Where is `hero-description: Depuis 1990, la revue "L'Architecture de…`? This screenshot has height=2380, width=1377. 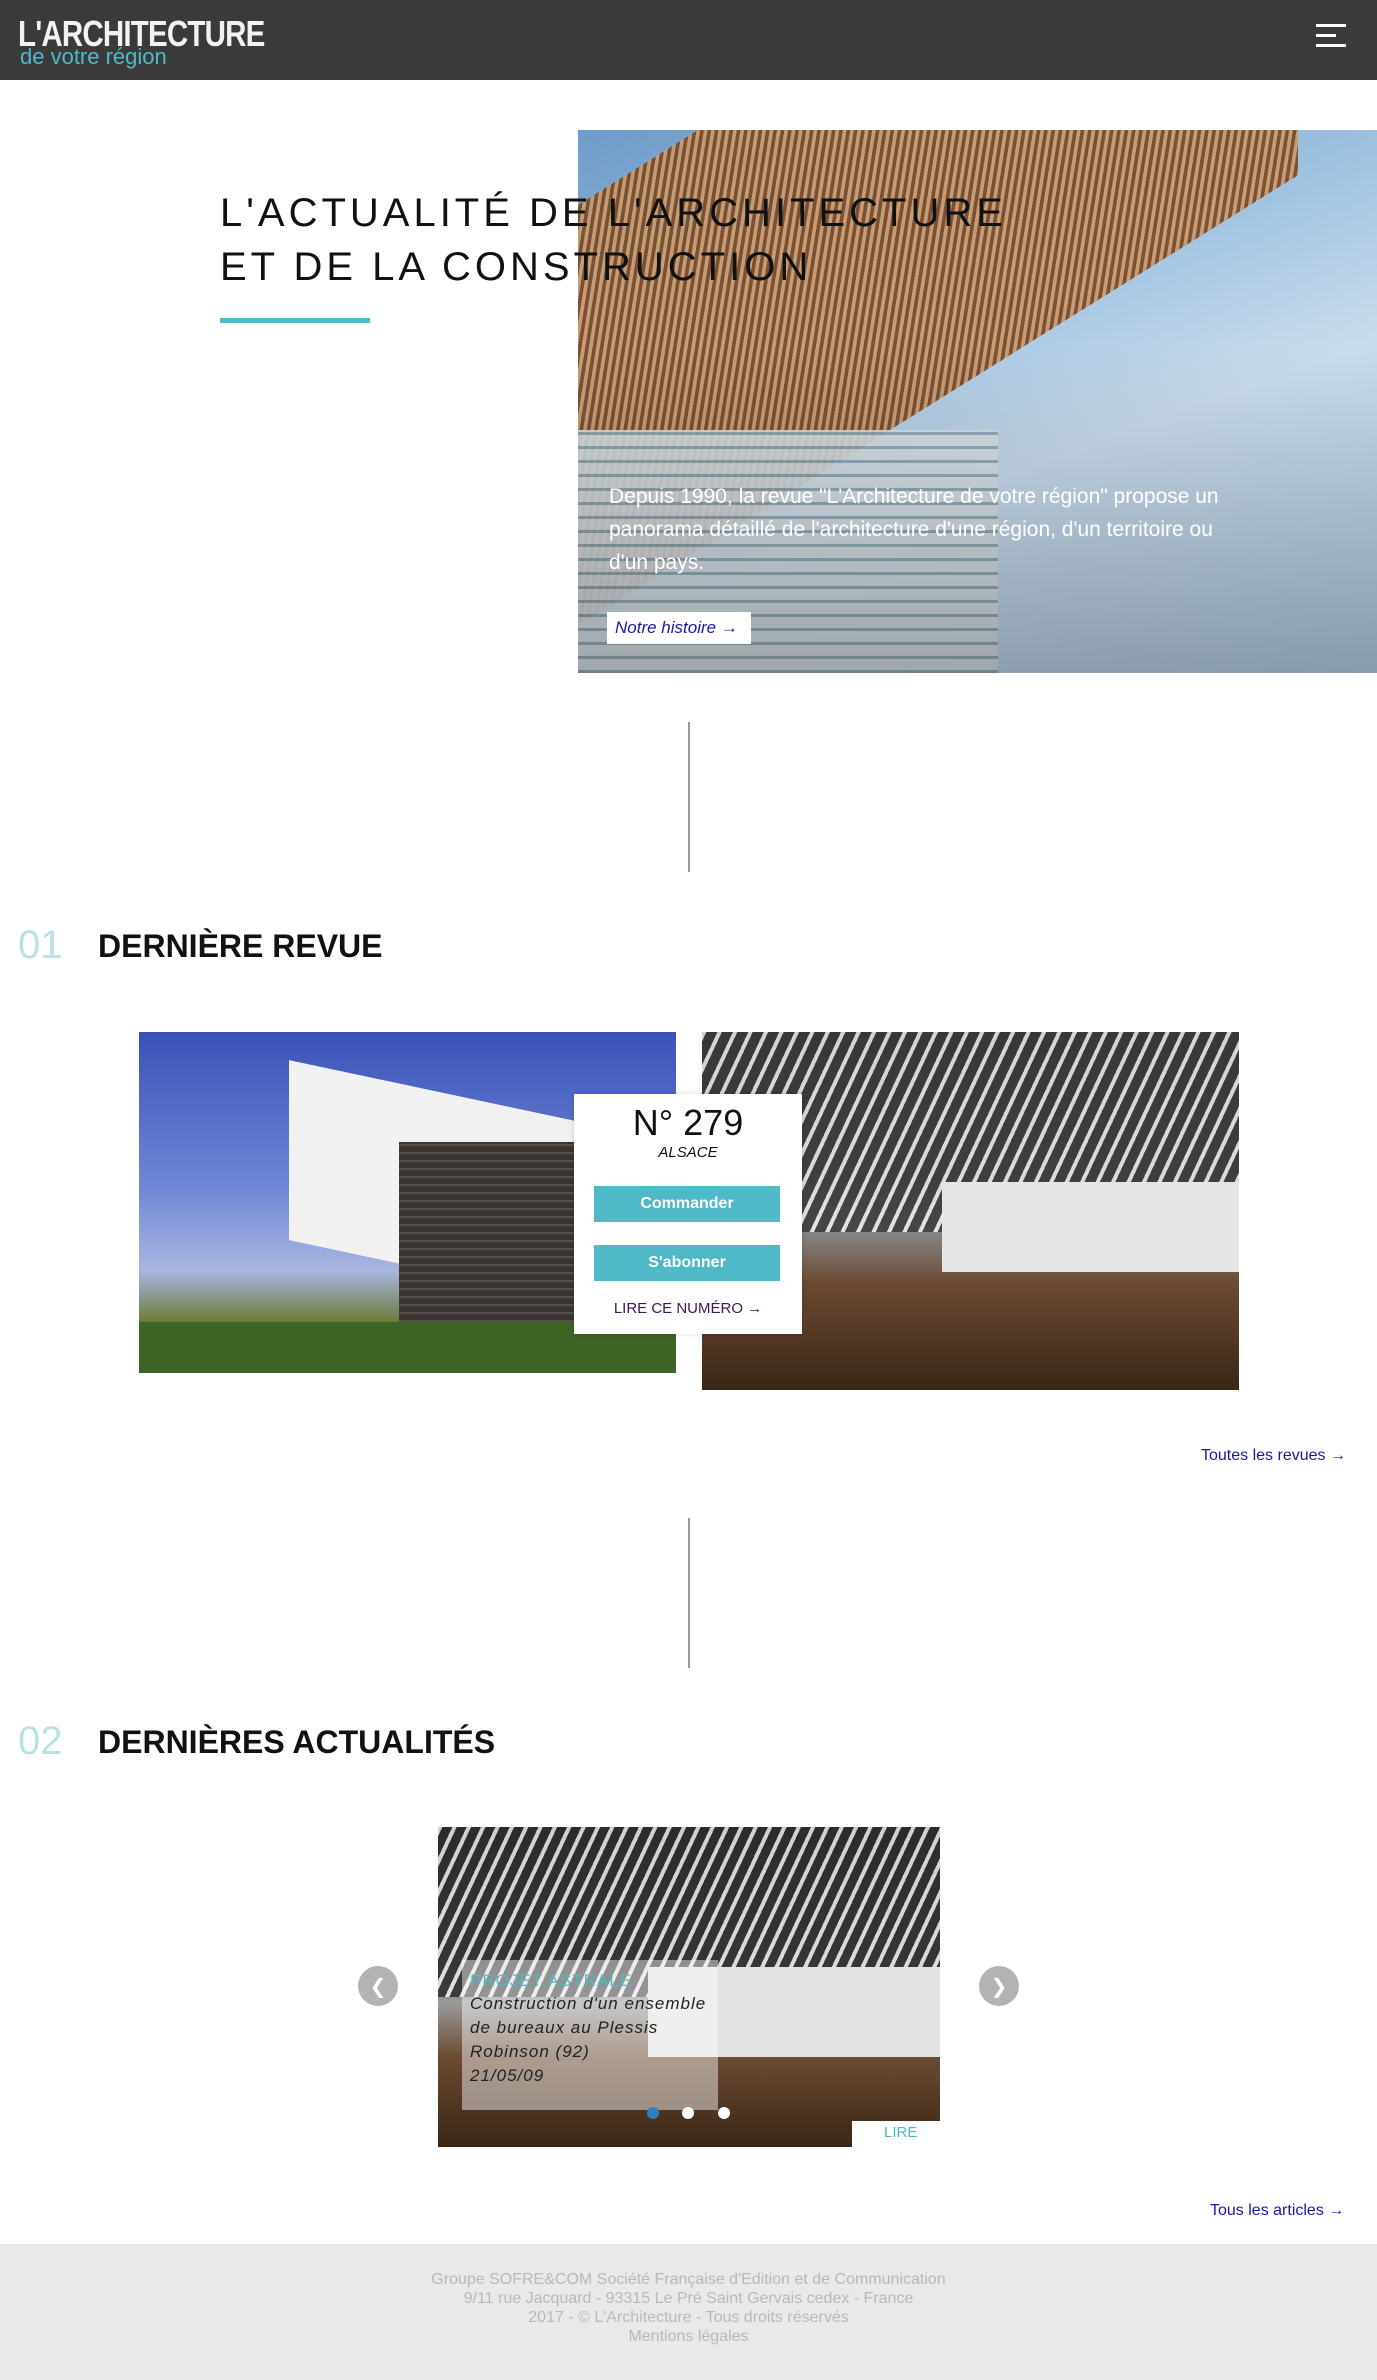 hero-description: Depuis 1990, la revue "L'Architecture de… is located at coordinates (914, 529).